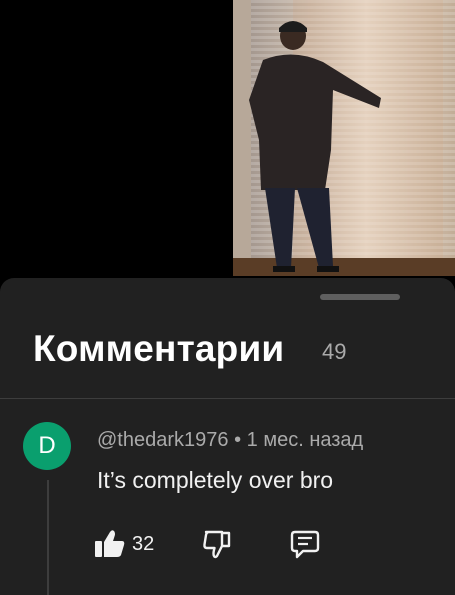  Describe the element at coordinates (227, 398) in the screenshot. I see `header-divider` at that location.